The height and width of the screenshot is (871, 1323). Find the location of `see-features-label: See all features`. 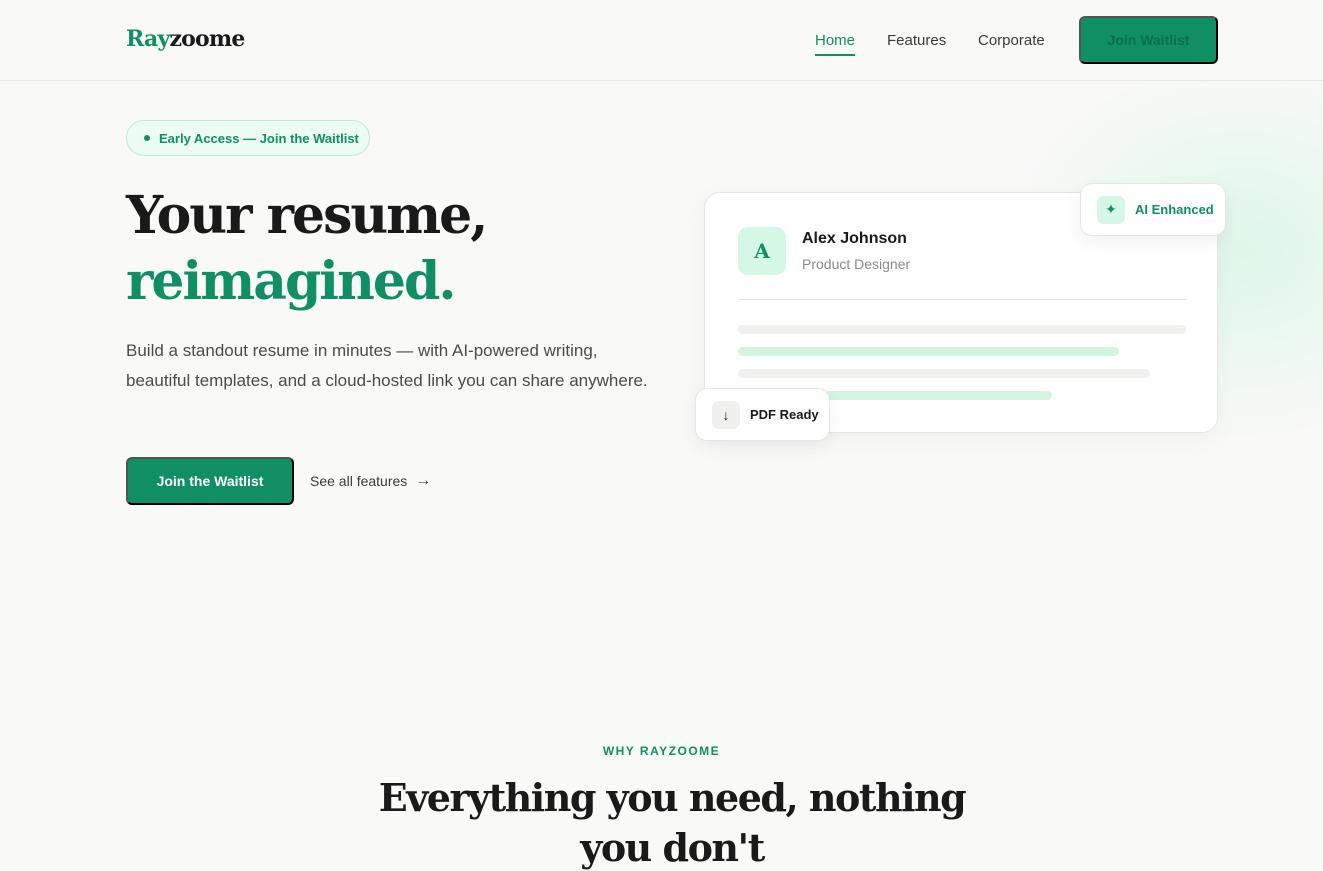

see-features-label: See all features is located at coordinates (359, 481).